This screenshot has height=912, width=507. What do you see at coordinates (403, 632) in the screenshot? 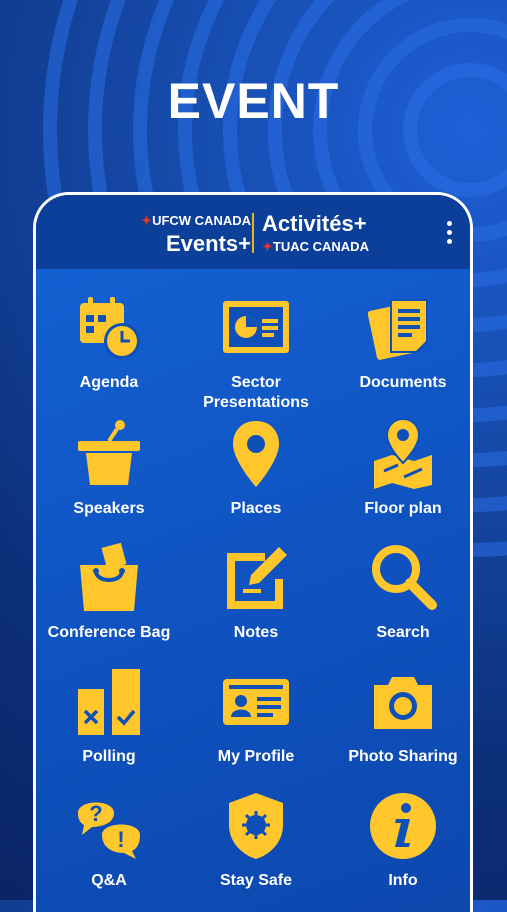
I see `tile-label: Search` at bounding box center [403, 632].